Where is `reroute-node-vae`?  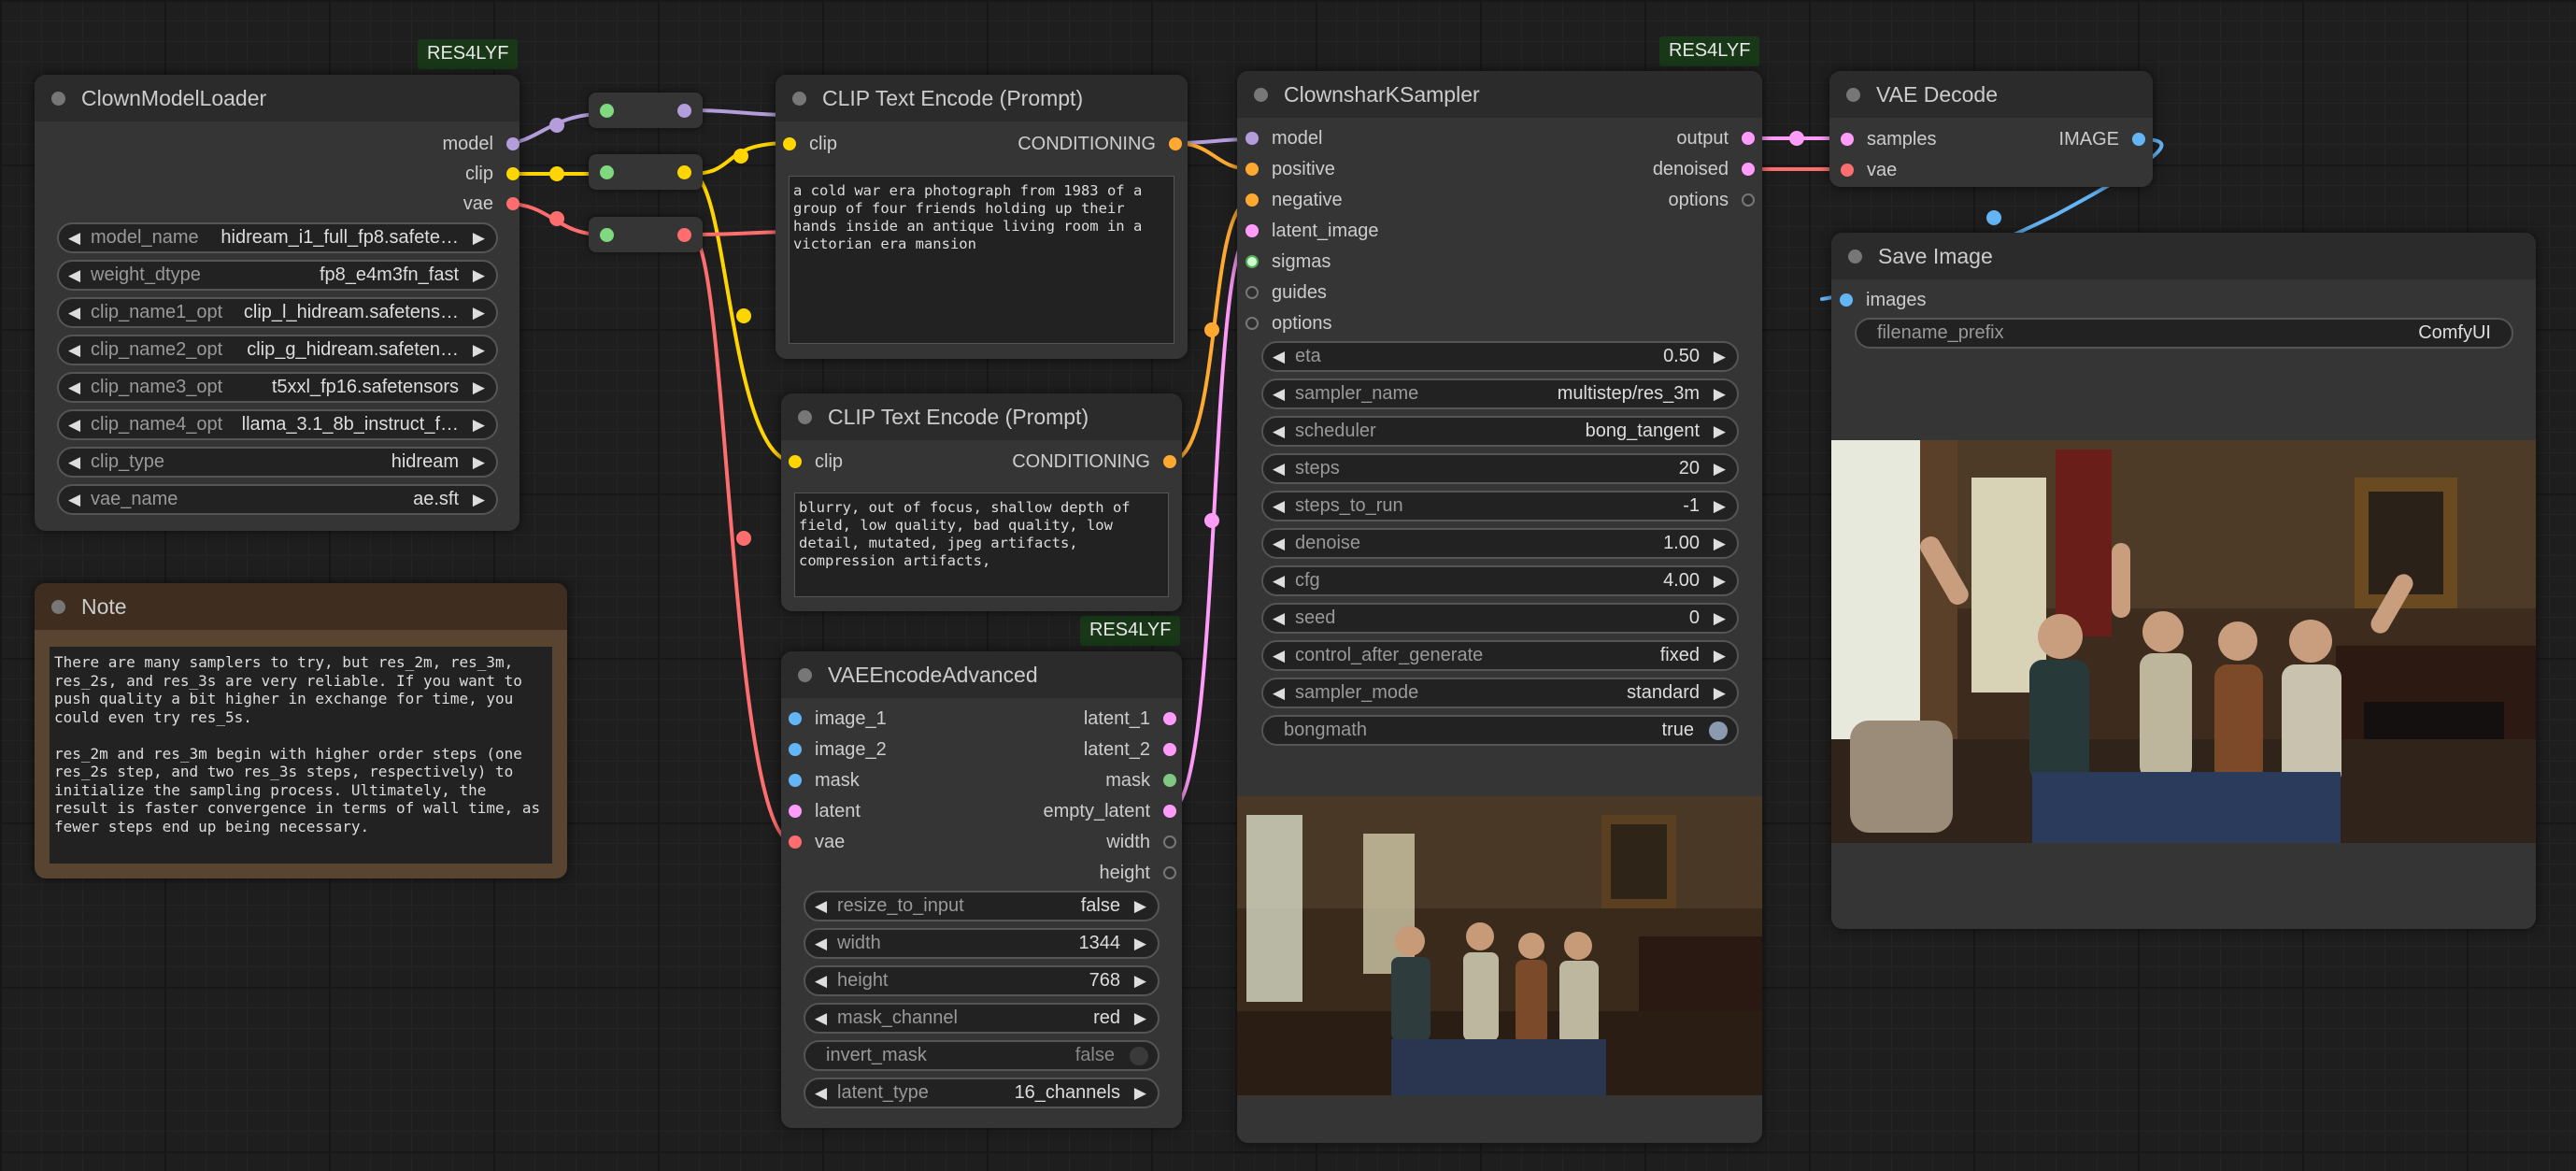 reroute-node-vae is located at coordinates (646, 234).